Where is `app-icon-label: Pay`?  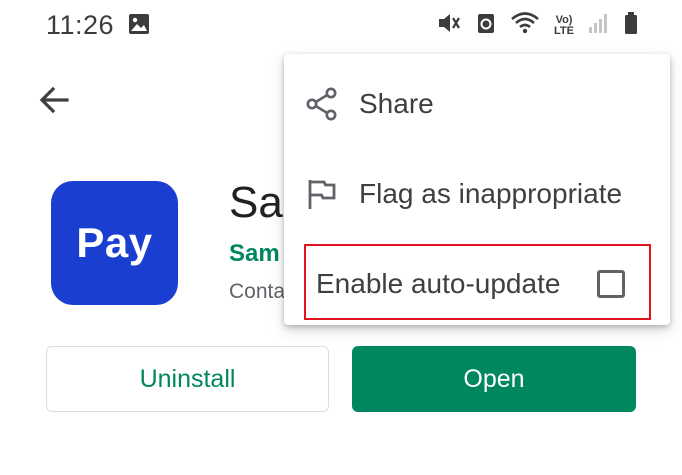 app-icon-label: Pay is located at coordinates (114, 242).